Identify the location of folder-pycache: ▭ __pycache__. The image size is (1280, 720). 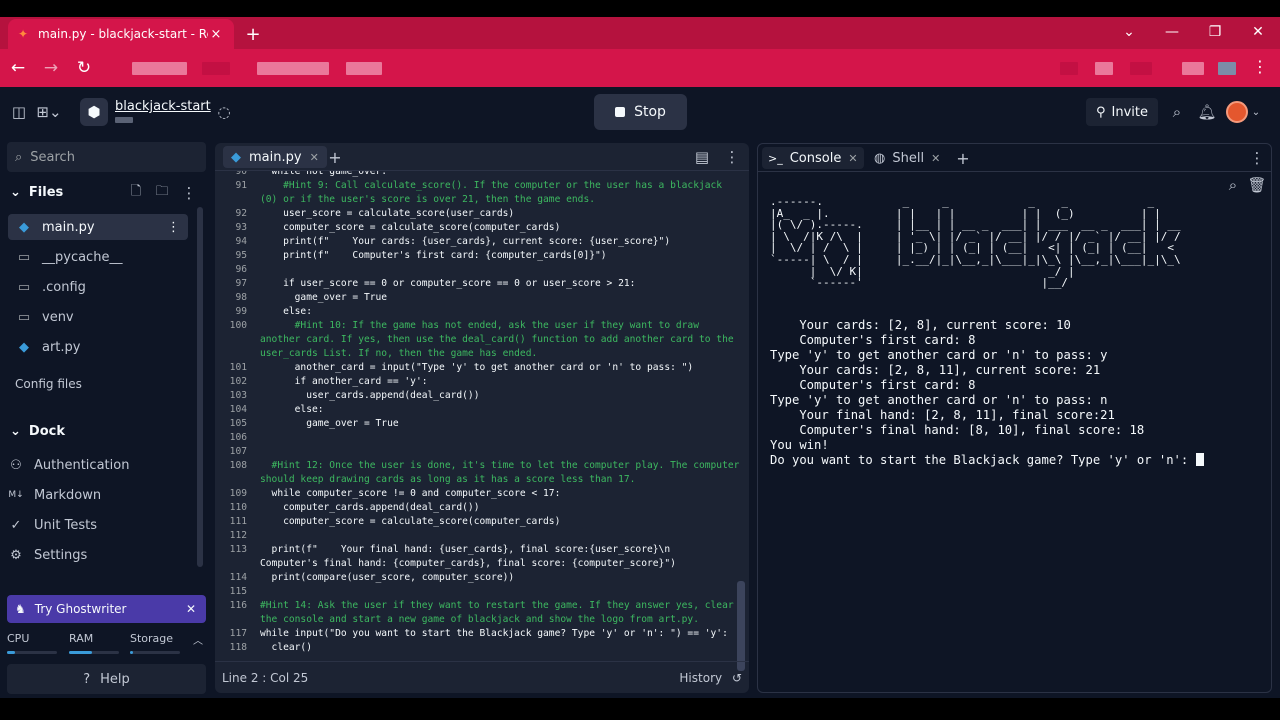
(98, 257).